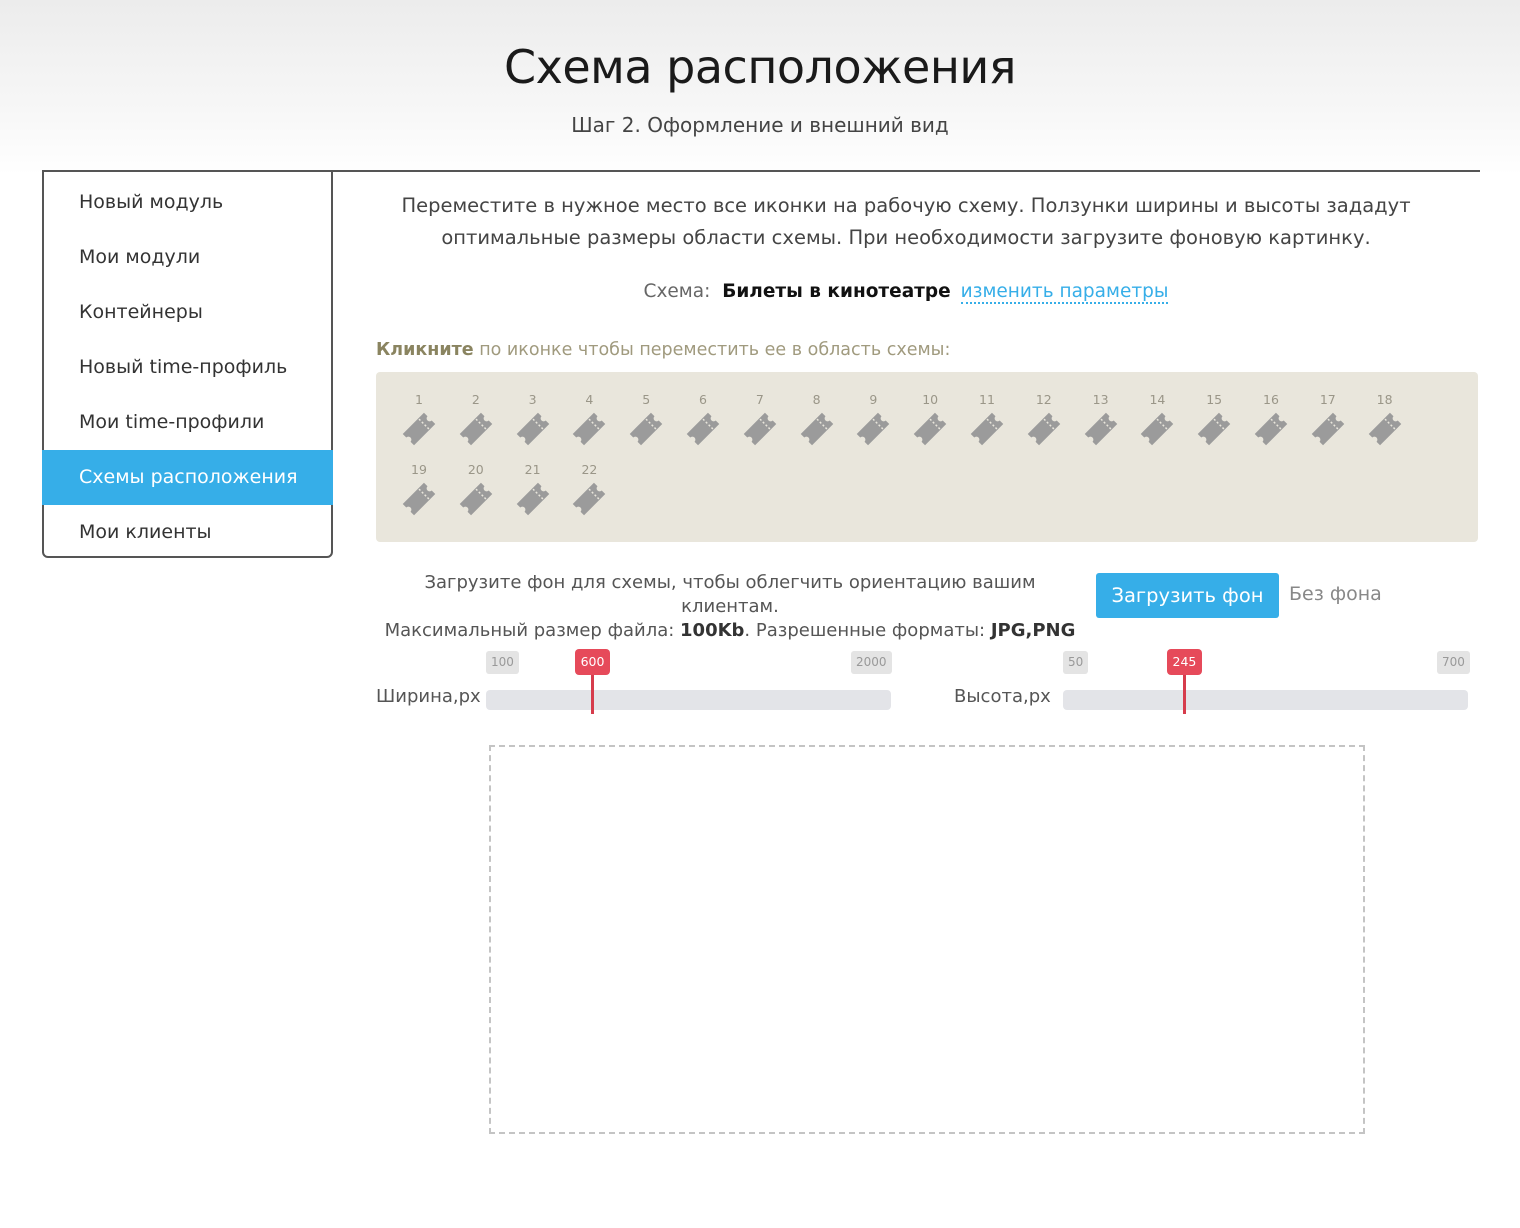 This screenshot has height=1228, width=1520. I want to click on sidebar-item-new-module: Новый модуль, so click(187, 202).